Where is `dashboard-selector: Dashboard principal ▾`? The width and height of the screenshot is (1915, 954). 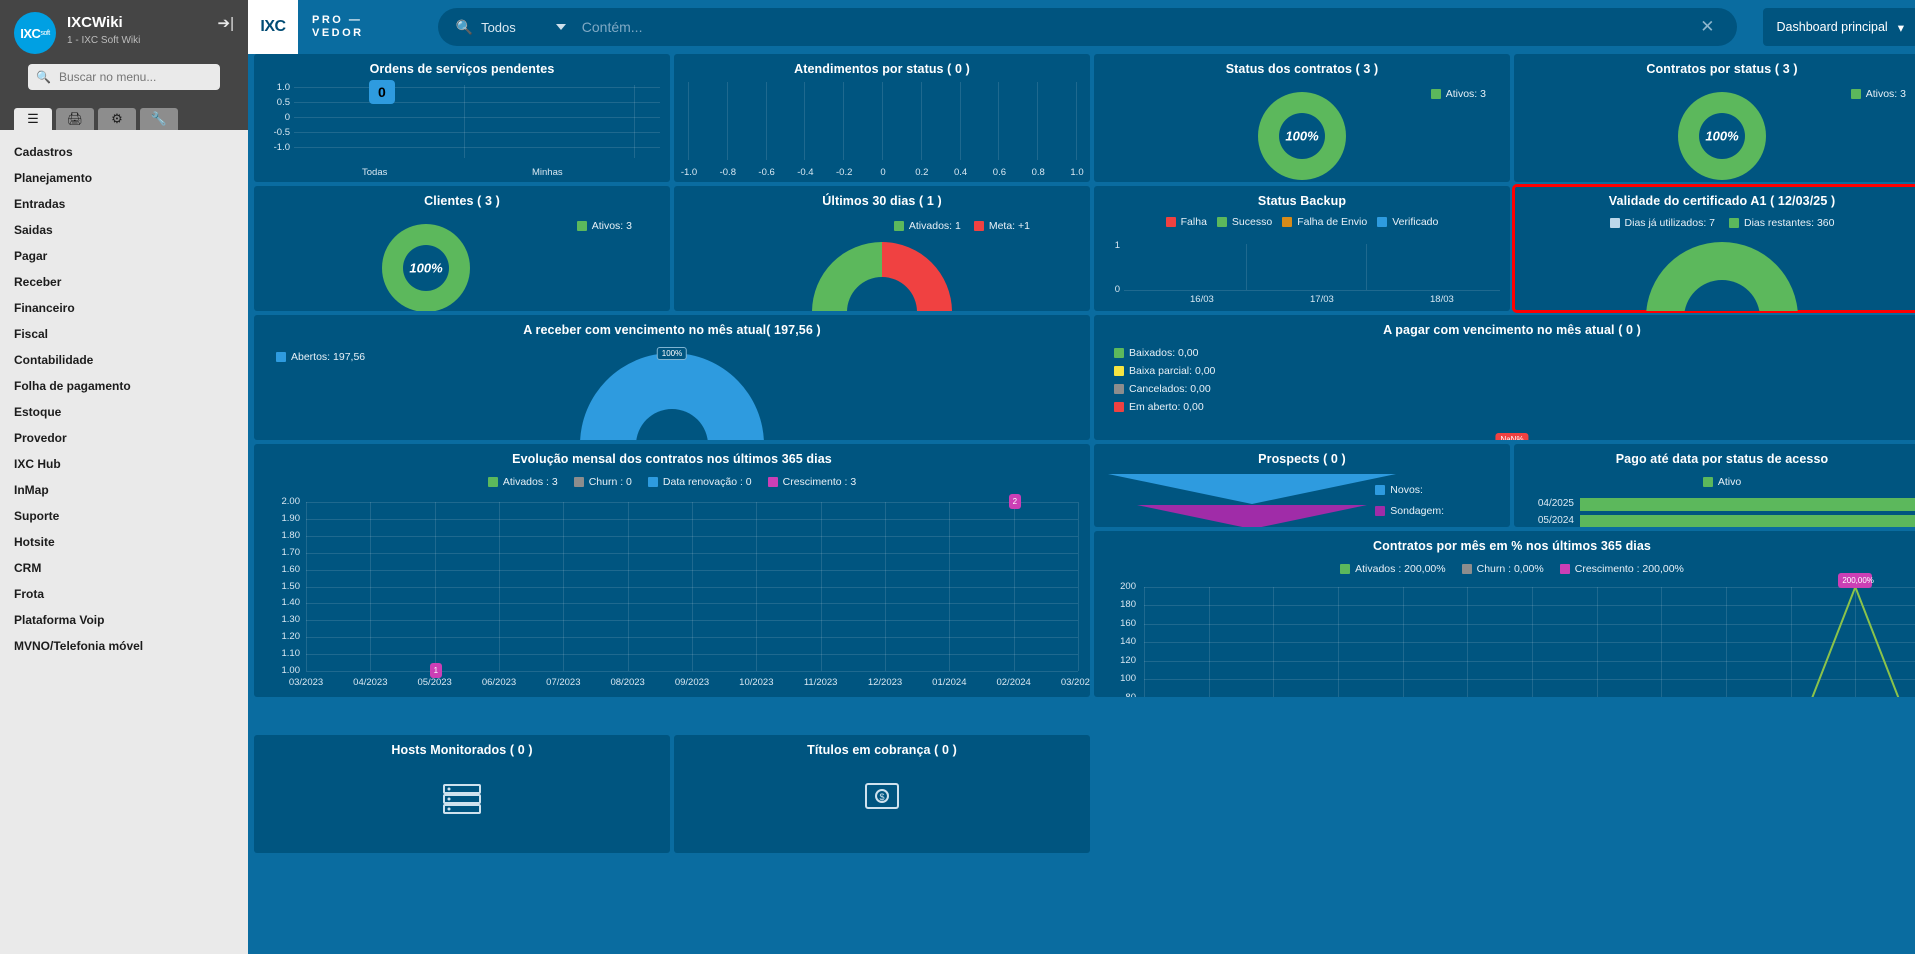
dashboard-selector: Dashboard principal ▾ is located at coordinates (1838, 27).